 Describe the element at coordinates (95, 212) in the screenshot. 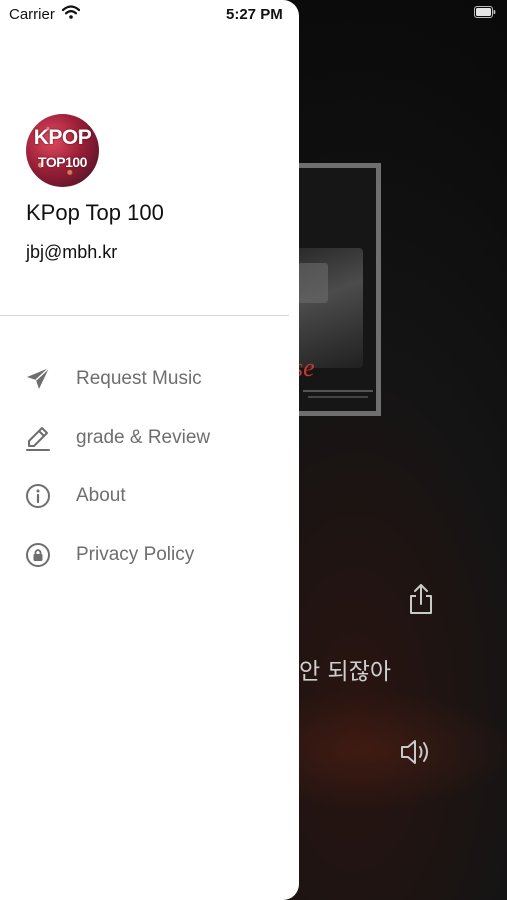

I see `app-name: KPop Top 100` at that location.